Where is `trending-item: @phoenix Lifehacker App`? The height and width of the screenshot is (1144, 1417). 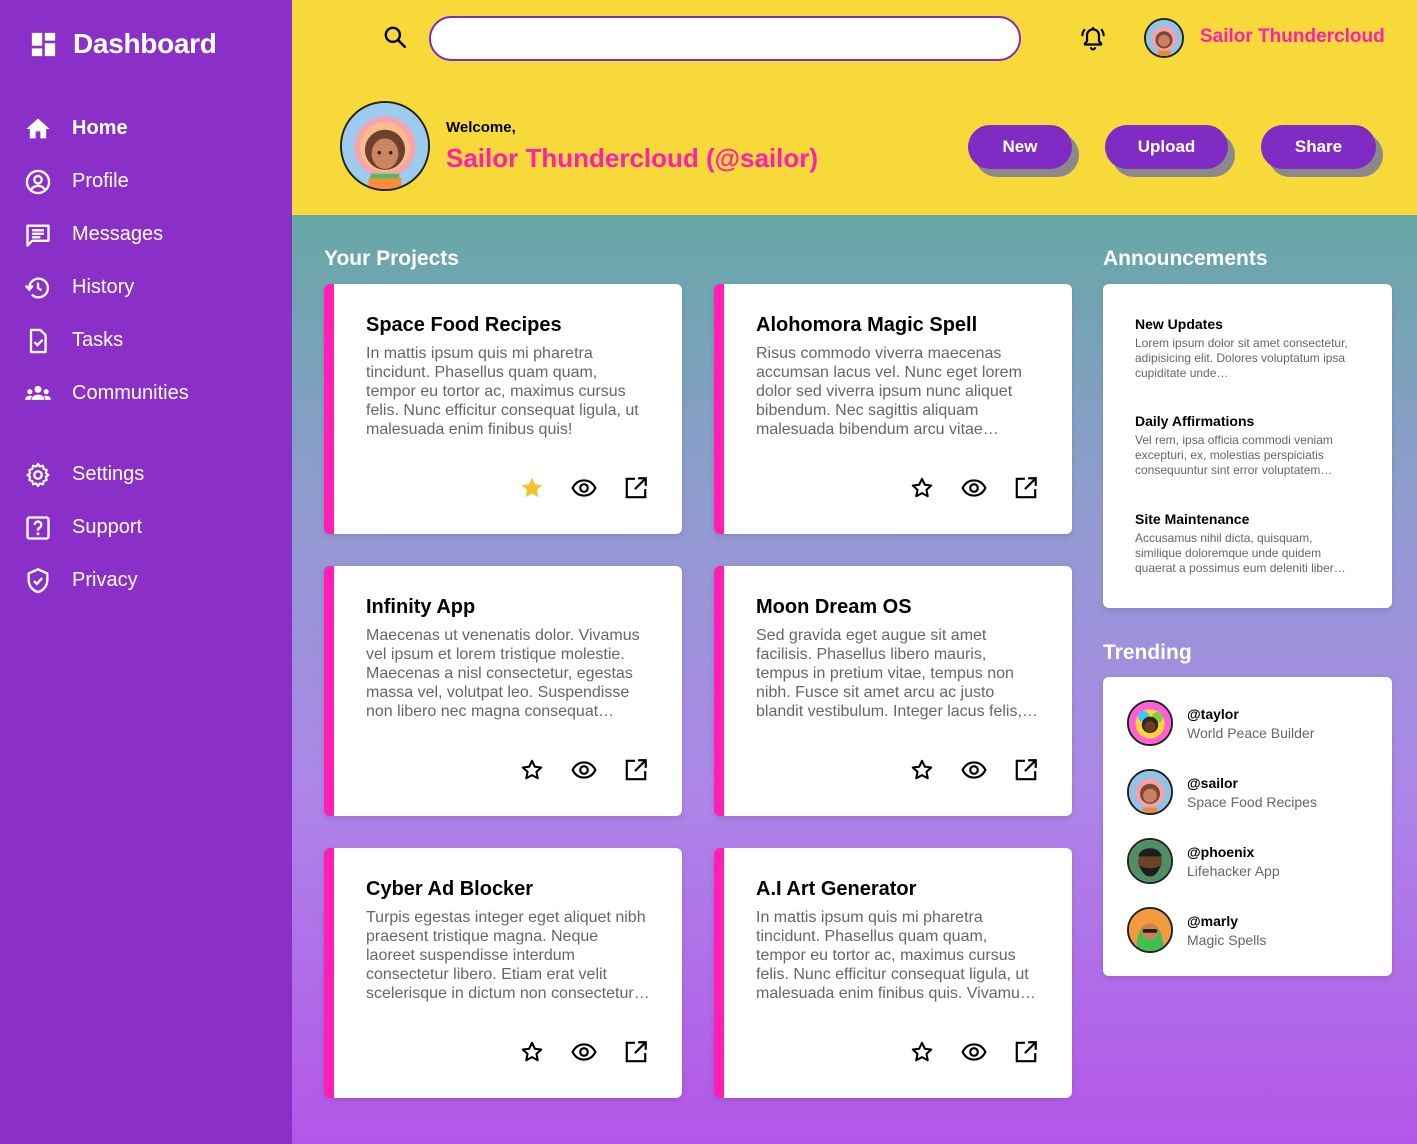
trending-item: @phoenix Lifehacker App is located at coordinates (1203, 861).